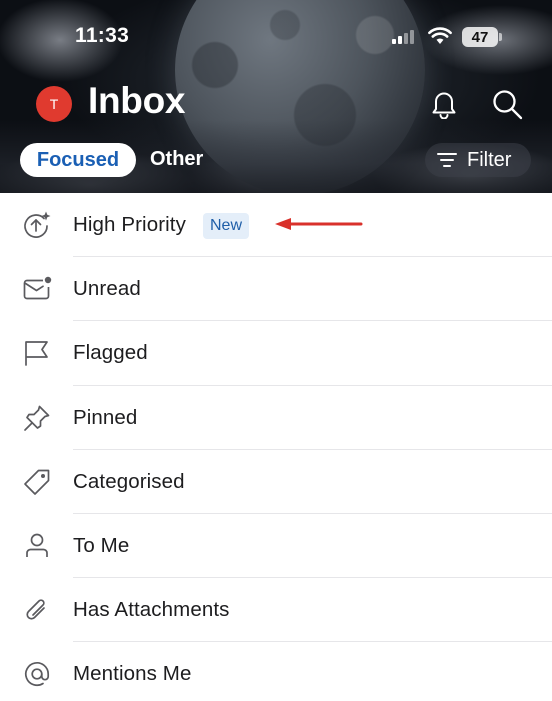 The width and height of the screenshot is (552, 701). Describe the element at coordinates (276, 353) in the screenshot. I see `filter-item-flagged: Flagged` at that location.